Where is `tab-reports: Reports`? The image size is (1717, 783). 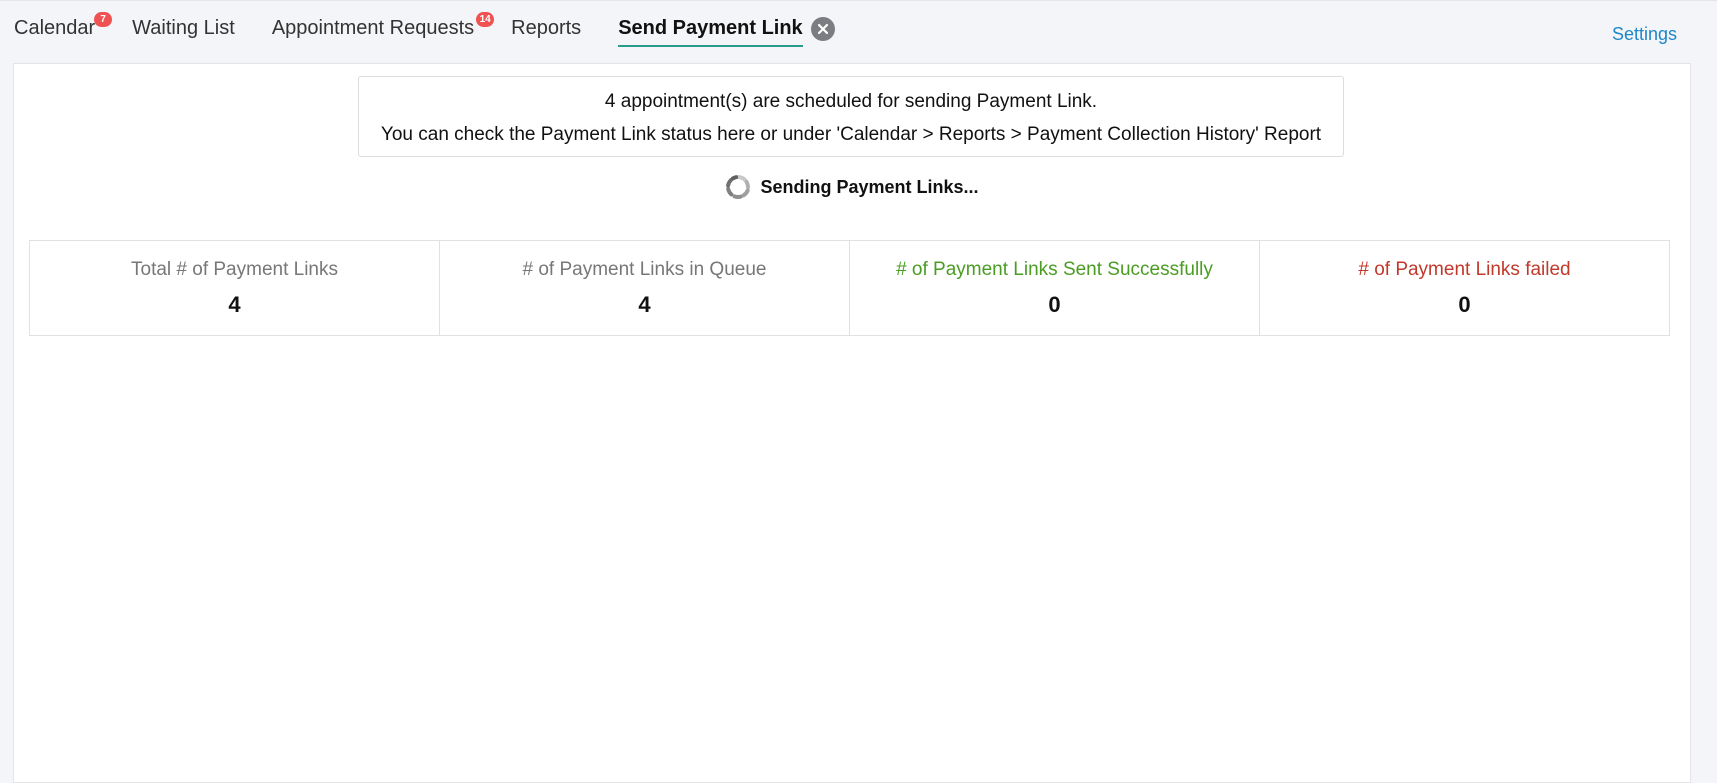 tab-reports: Reports is located at coordinates (546, 30).